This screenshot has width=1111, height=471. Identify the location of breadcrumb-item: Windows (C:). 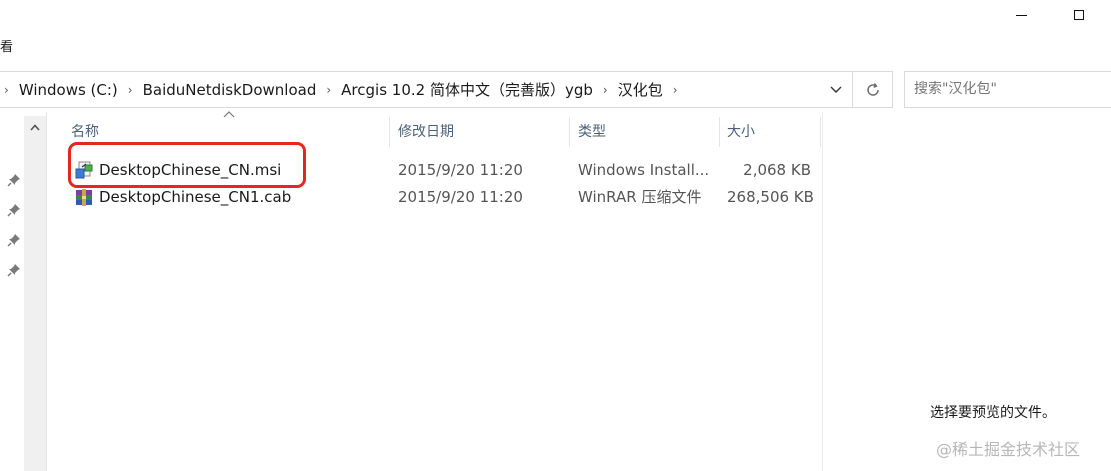
(68, 90).